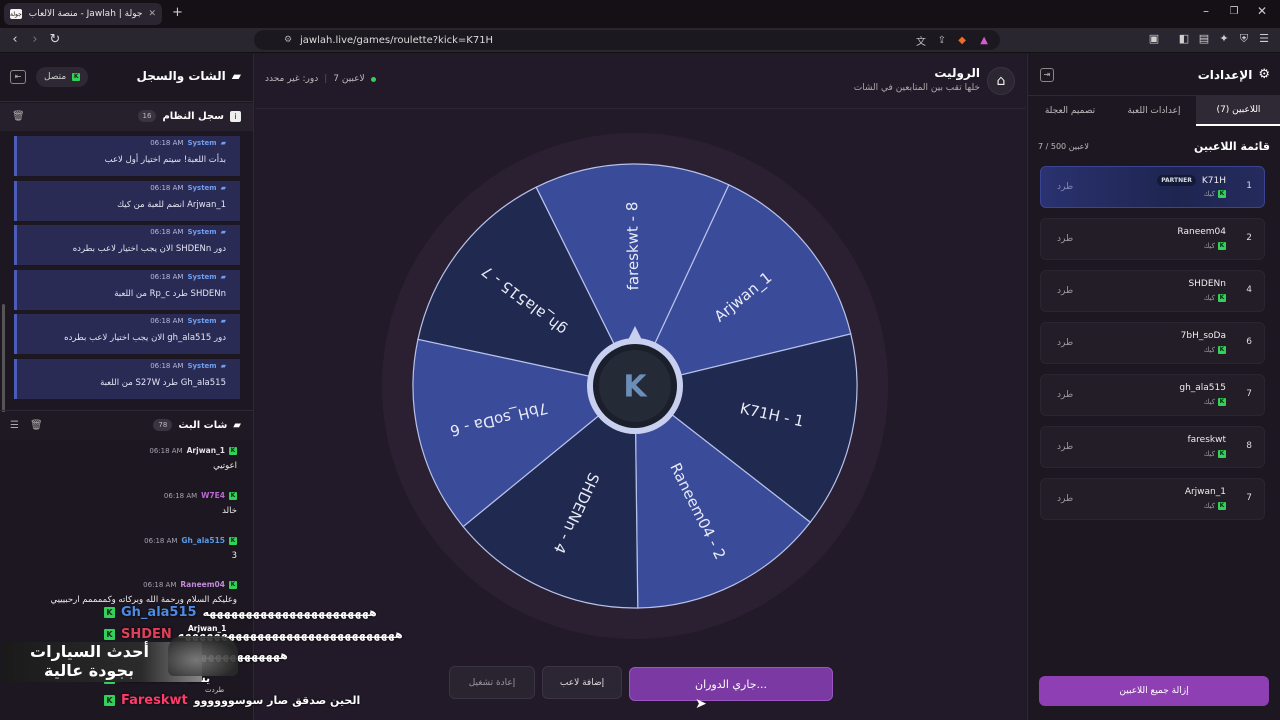  I want to click on scrollbar, so click(3, 359).